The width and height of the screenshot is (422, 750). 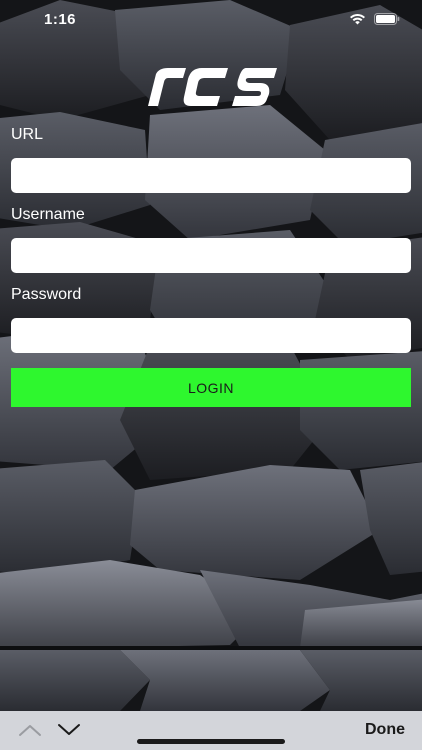 What do you see at coordinates (211, 741) in the screenshot?
I see `home-indicator` at bounding box center [211, 741].